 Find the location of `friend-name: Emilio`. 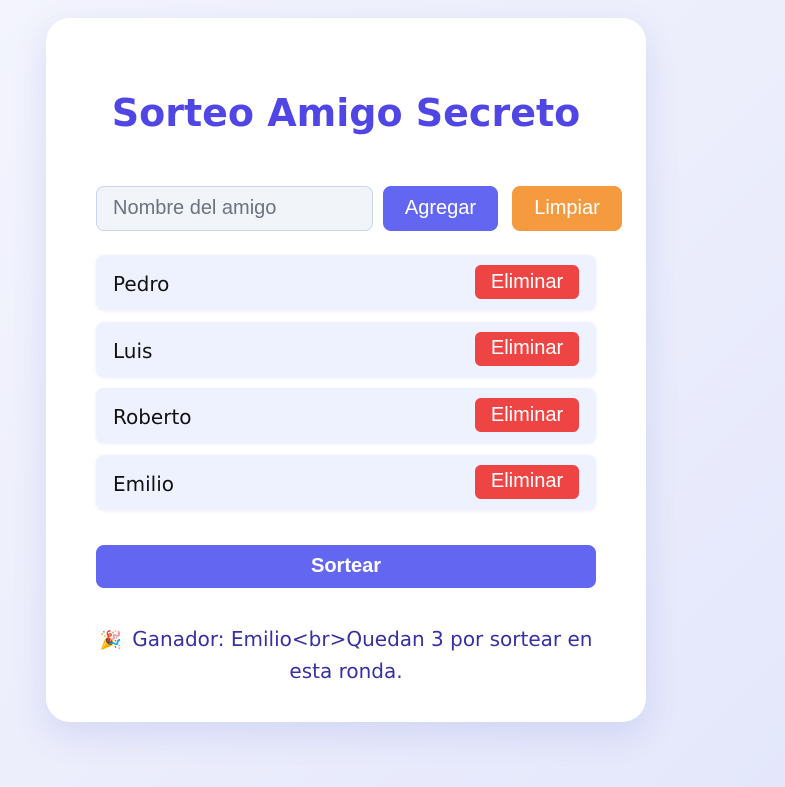

friend-name: Emilio is located at coordinates (144, 483).